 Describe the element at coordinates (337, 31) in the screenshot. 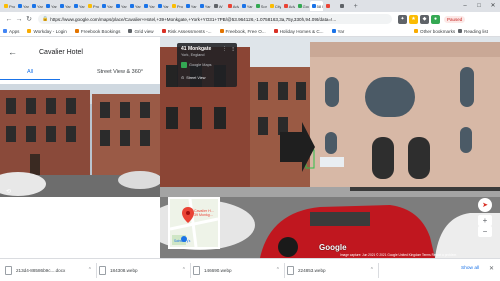

I see `bookmark-item: Yar` at that location.